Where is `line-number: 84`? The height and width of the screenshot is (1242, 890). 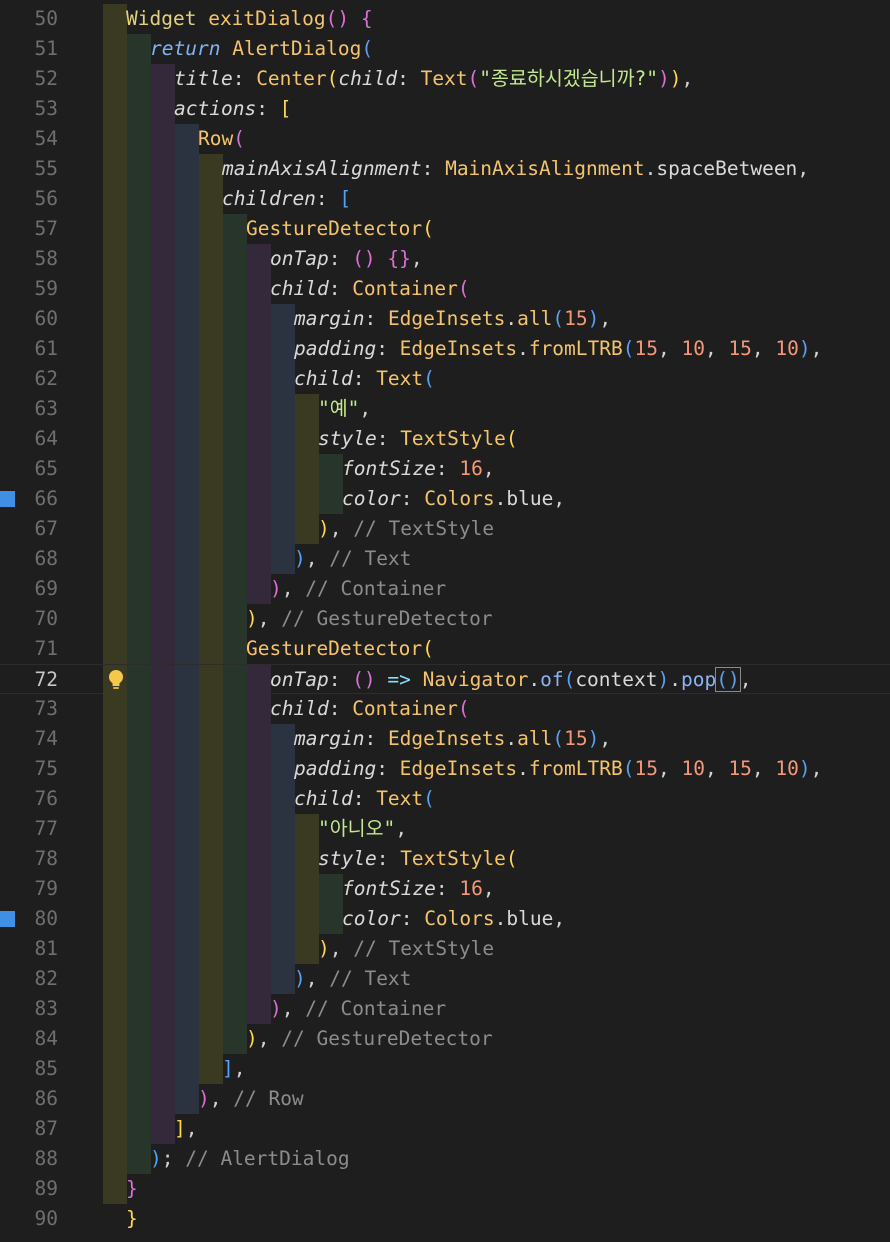
line-number: 84 is located at coordinates (29, 1039).